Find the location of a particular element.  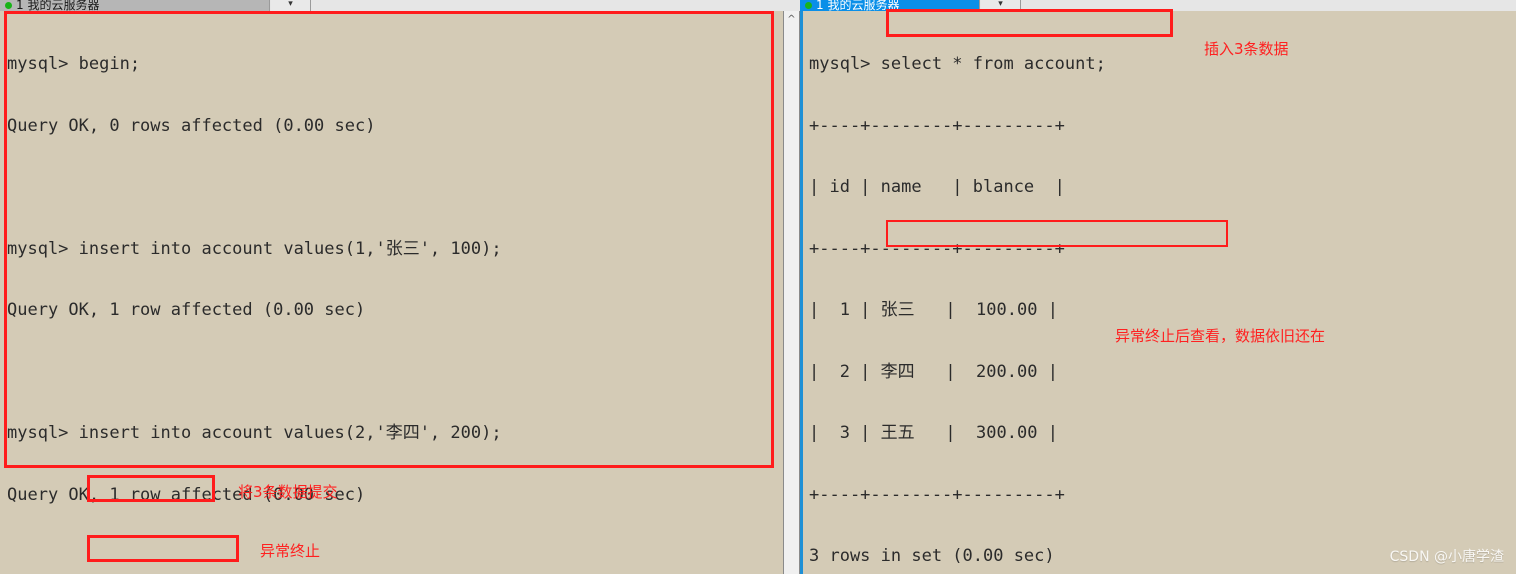

terminal-line: Query OK, 1 row affected (0.00 sec) is located at coordinates (186, 310).